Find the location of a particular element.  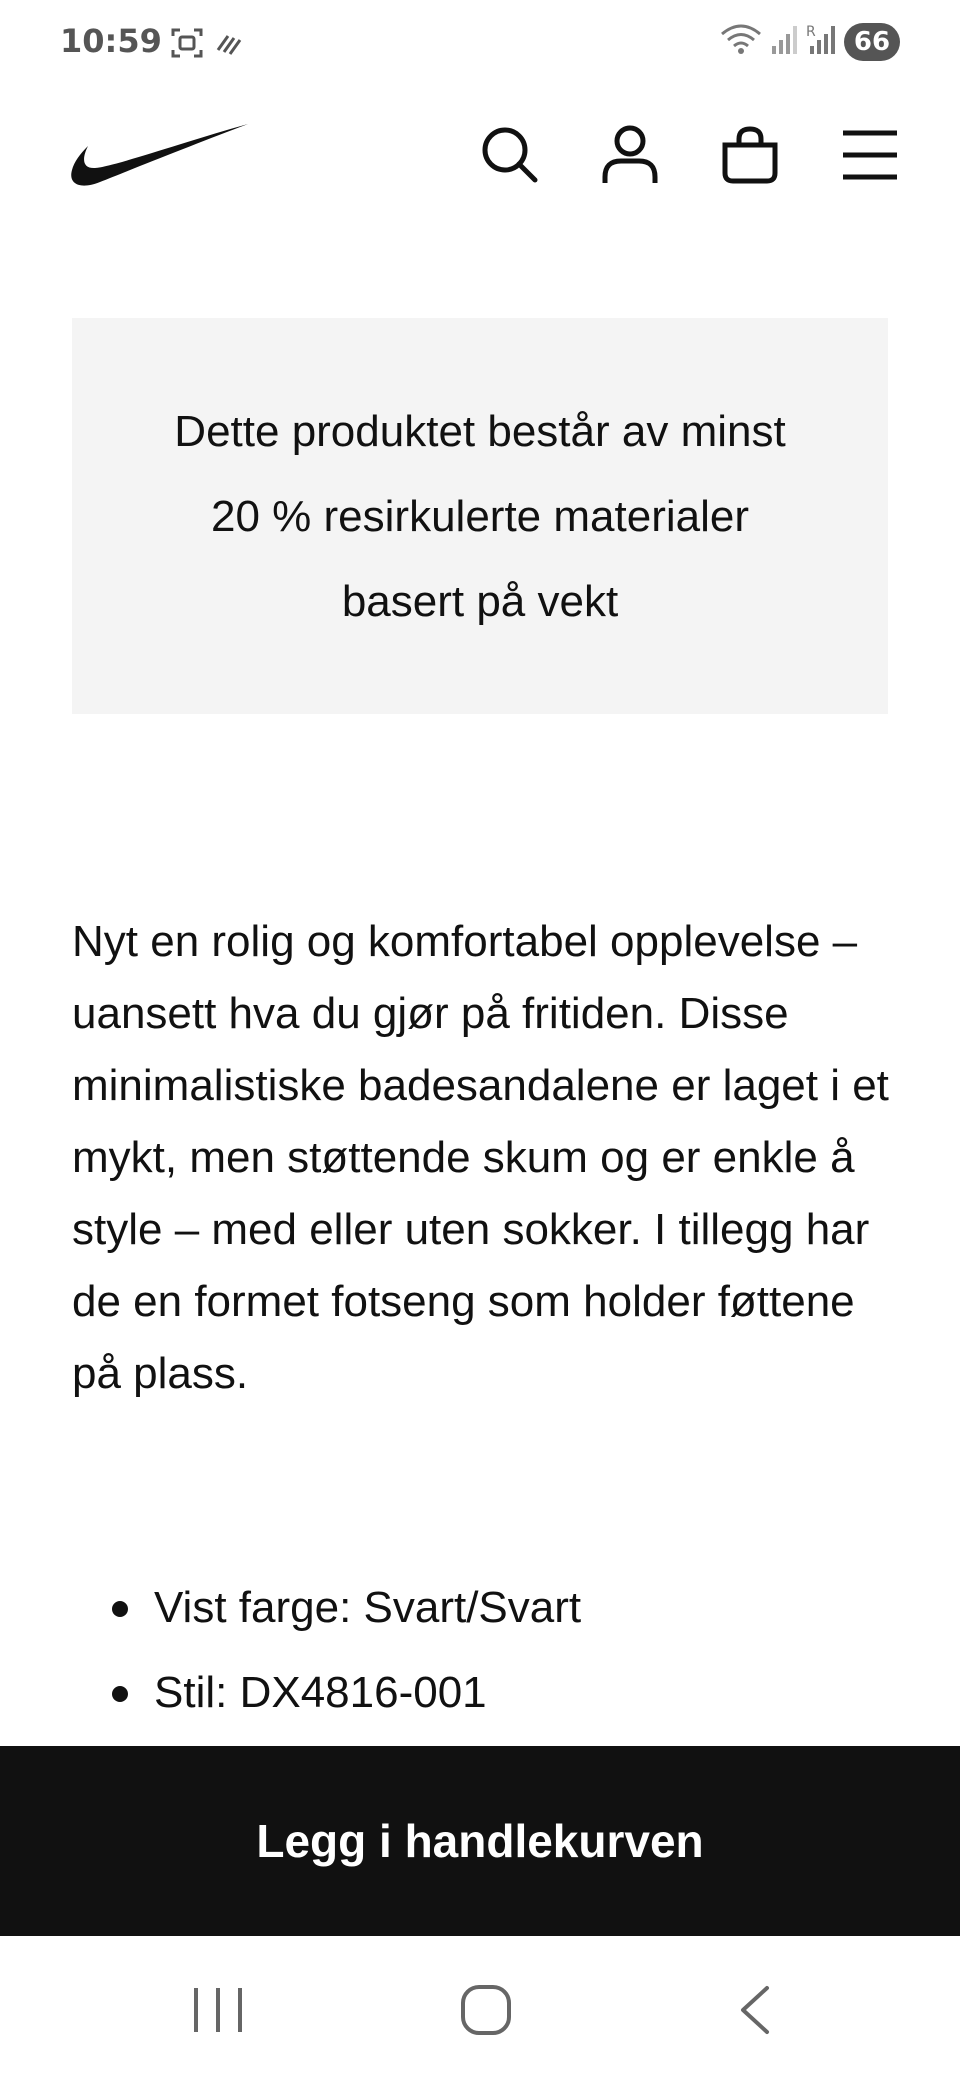

site-header is located at coordinates (480, 160).